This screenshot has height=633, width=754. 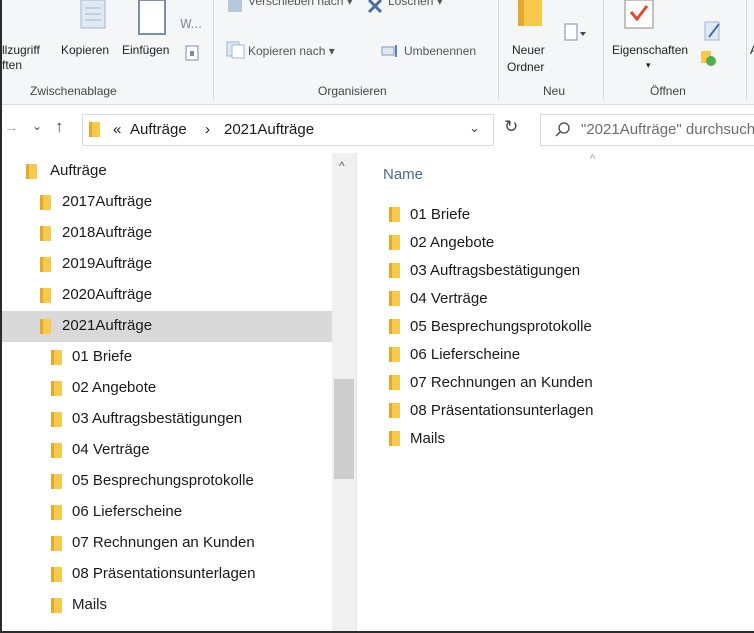 What do you see at coordinates (746, 50) in the screenshot?
I see `group-separator` at bounding box center [746, 50].